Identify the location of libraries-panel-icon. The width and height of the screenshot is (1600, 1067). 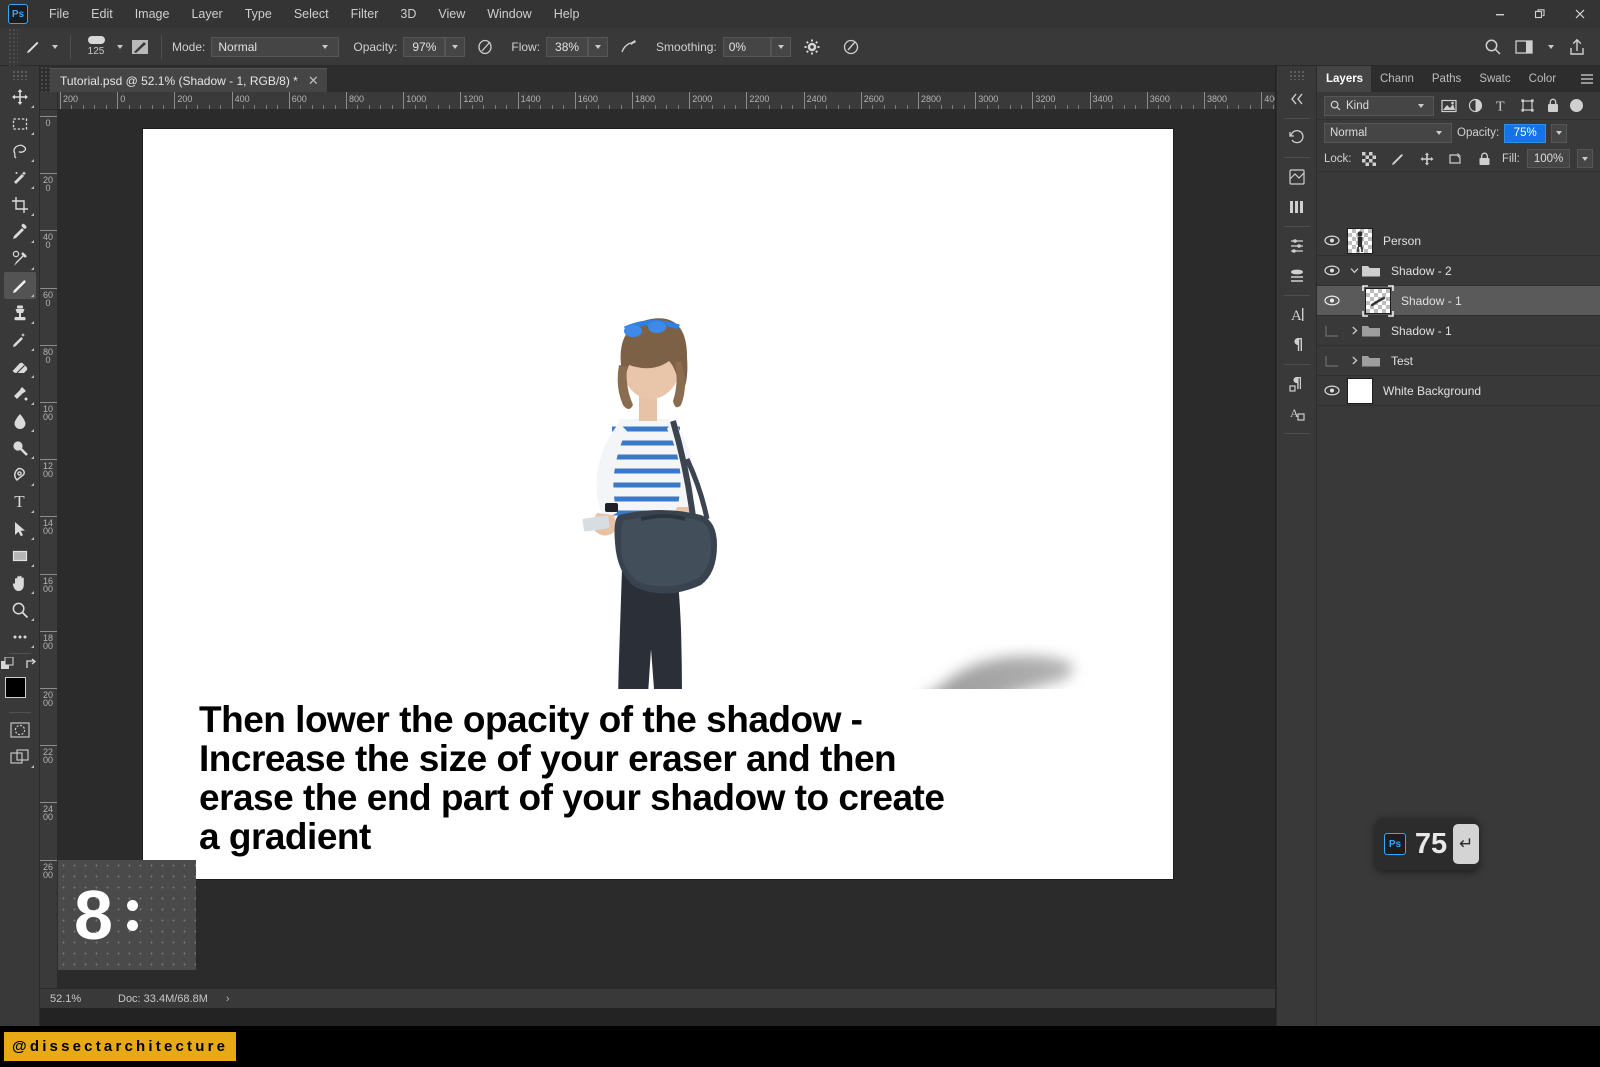
(1297, 207).